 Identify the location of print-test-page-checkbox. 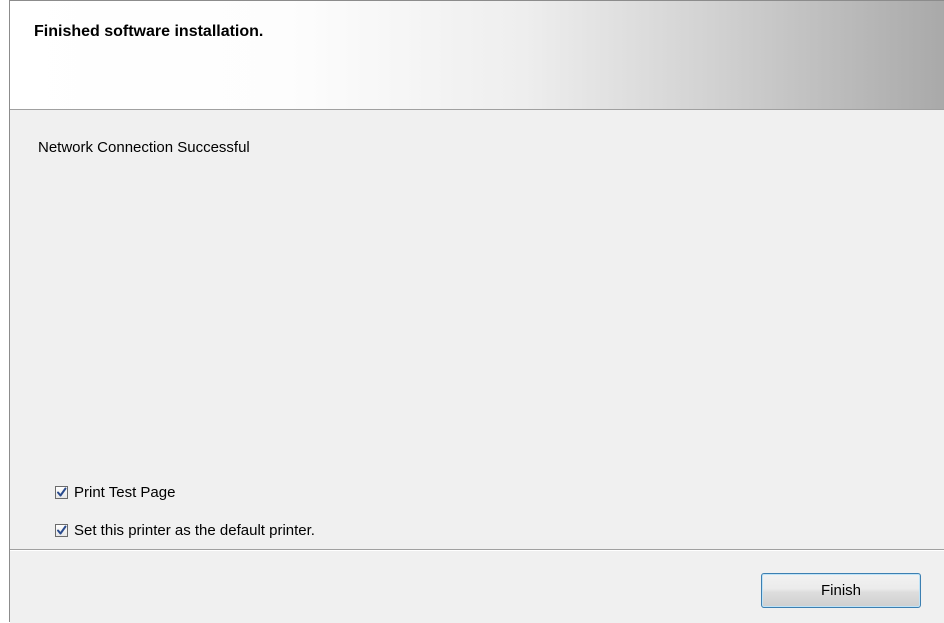
(61, 492).